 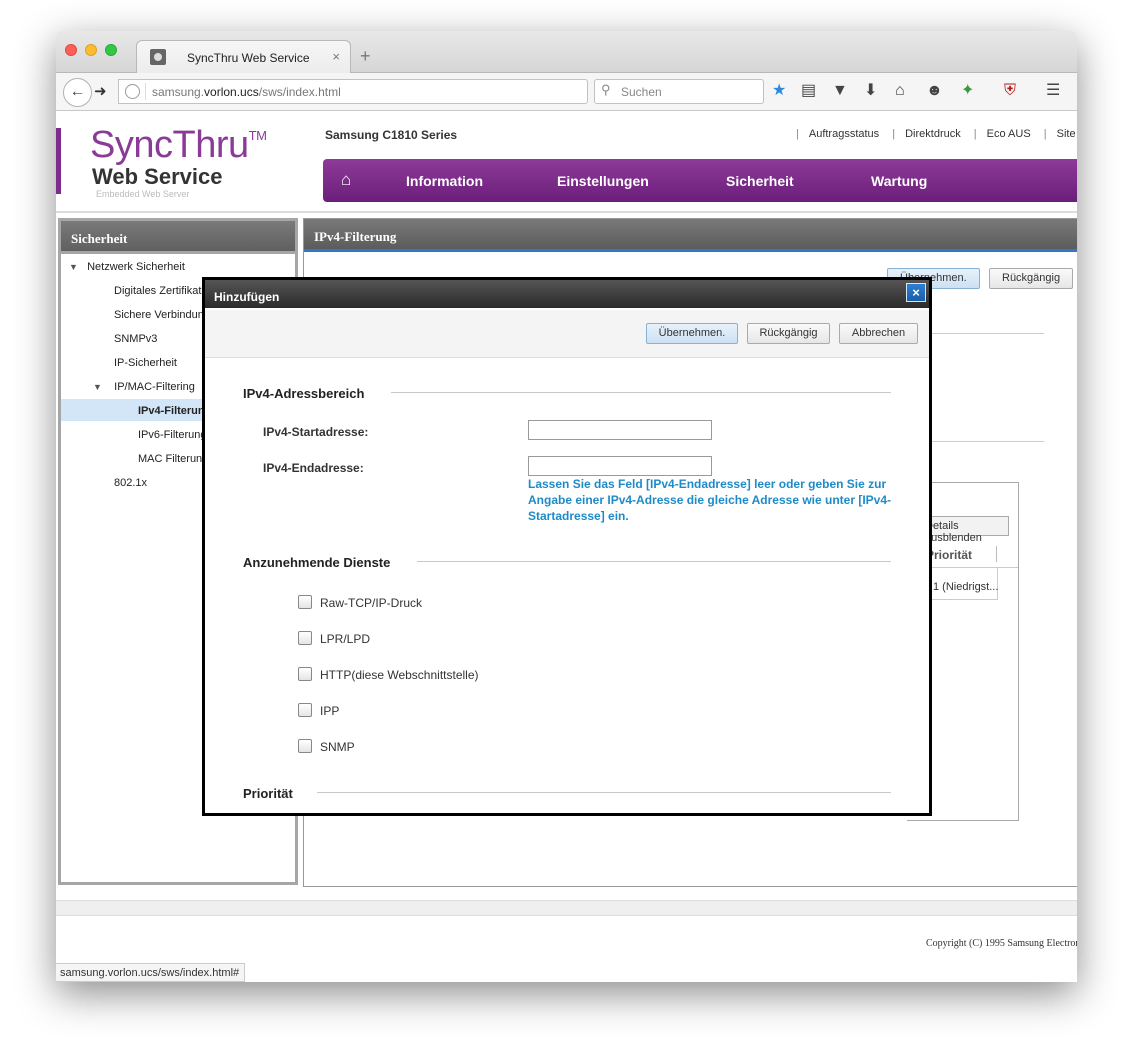 What do you see at coordinates (313, 468) in the screenshot?
I see `end-address-label: IPv4-Endadresse:` at bounding box center [313, 468].